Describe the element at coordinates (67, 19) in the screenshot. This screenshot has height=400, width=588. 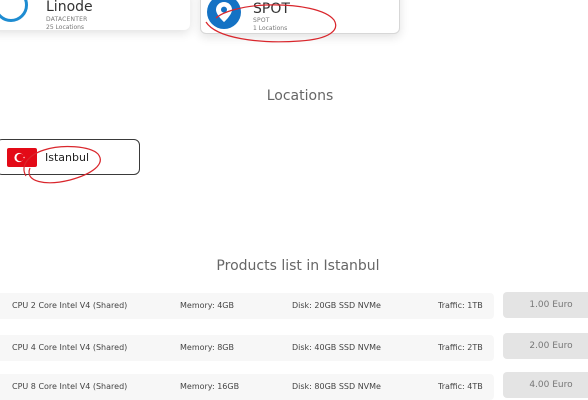
I see `provider-type: DATACENTER` at that location.